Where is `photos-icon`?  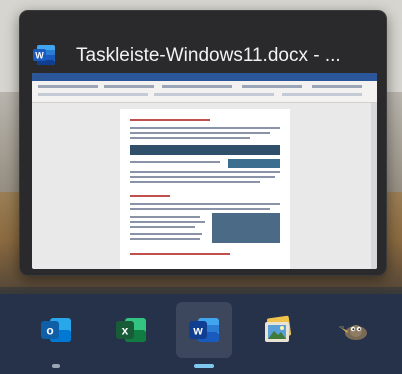 photos-icon is located at coordinates (278, 328).